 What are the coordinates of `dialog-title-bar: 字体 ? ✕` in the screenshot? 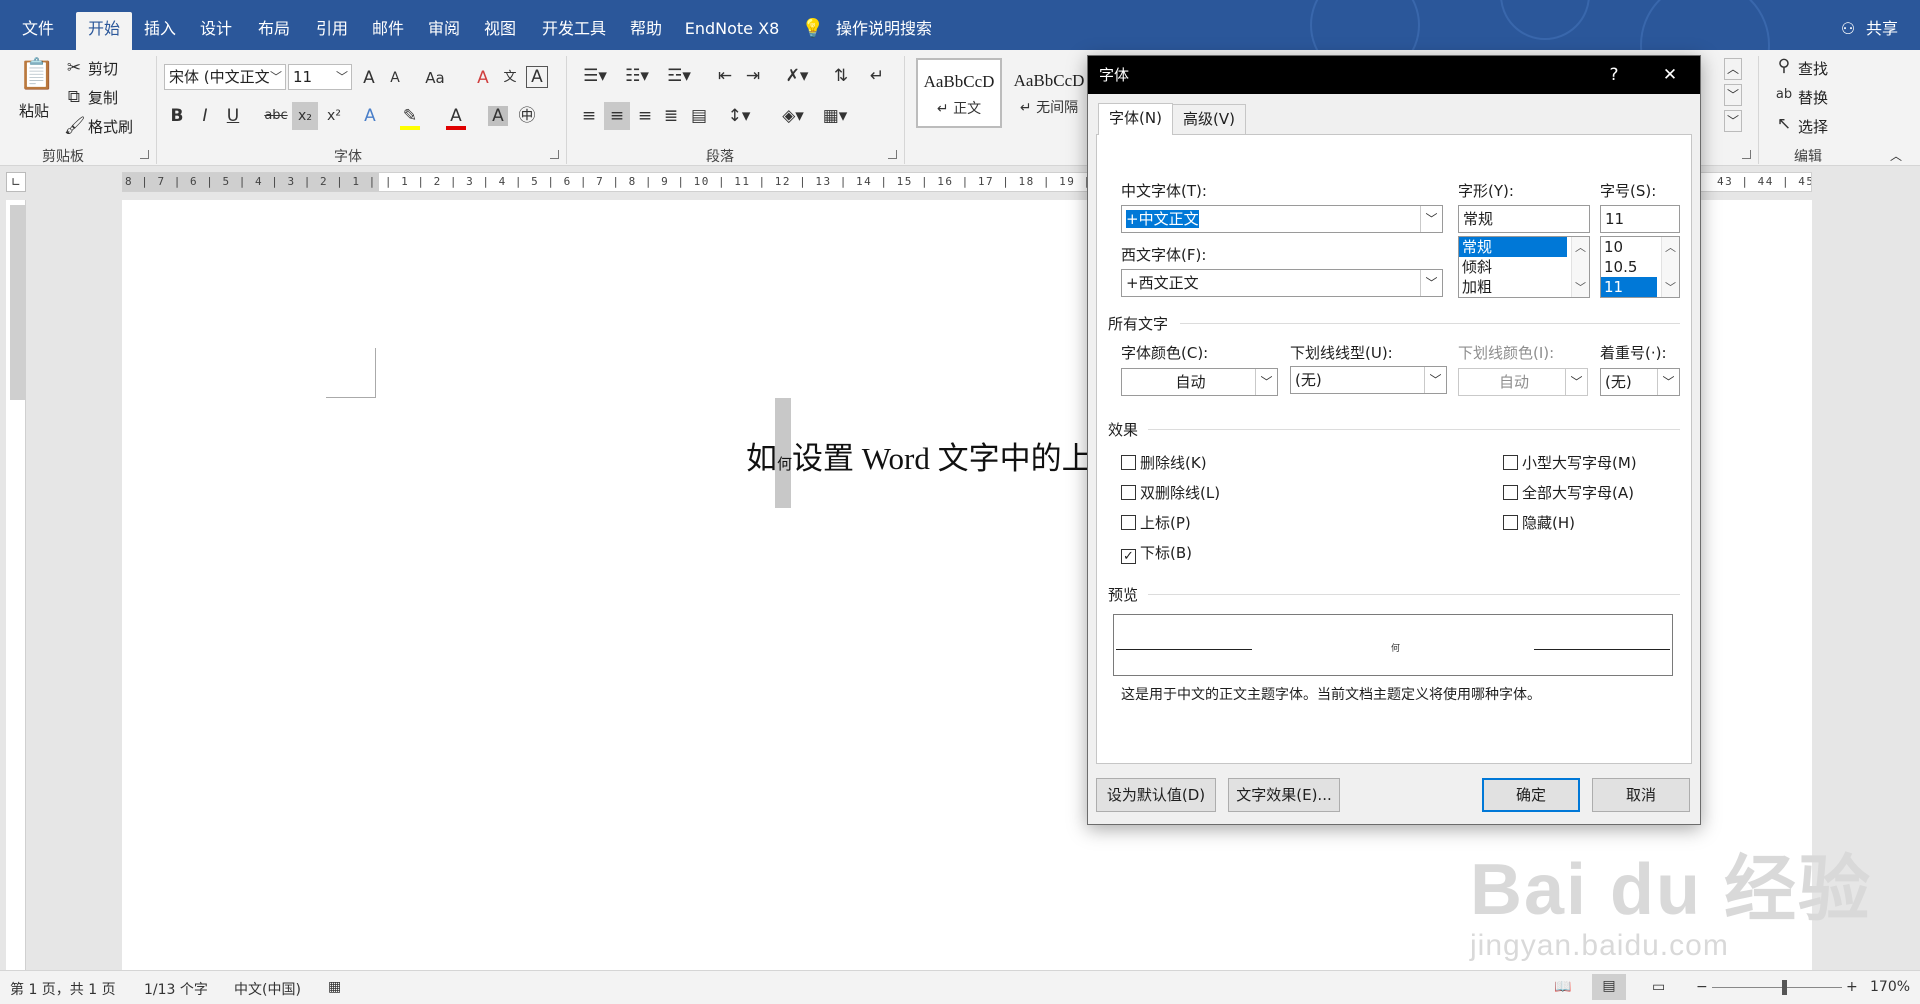 It's located at (1394, 75).